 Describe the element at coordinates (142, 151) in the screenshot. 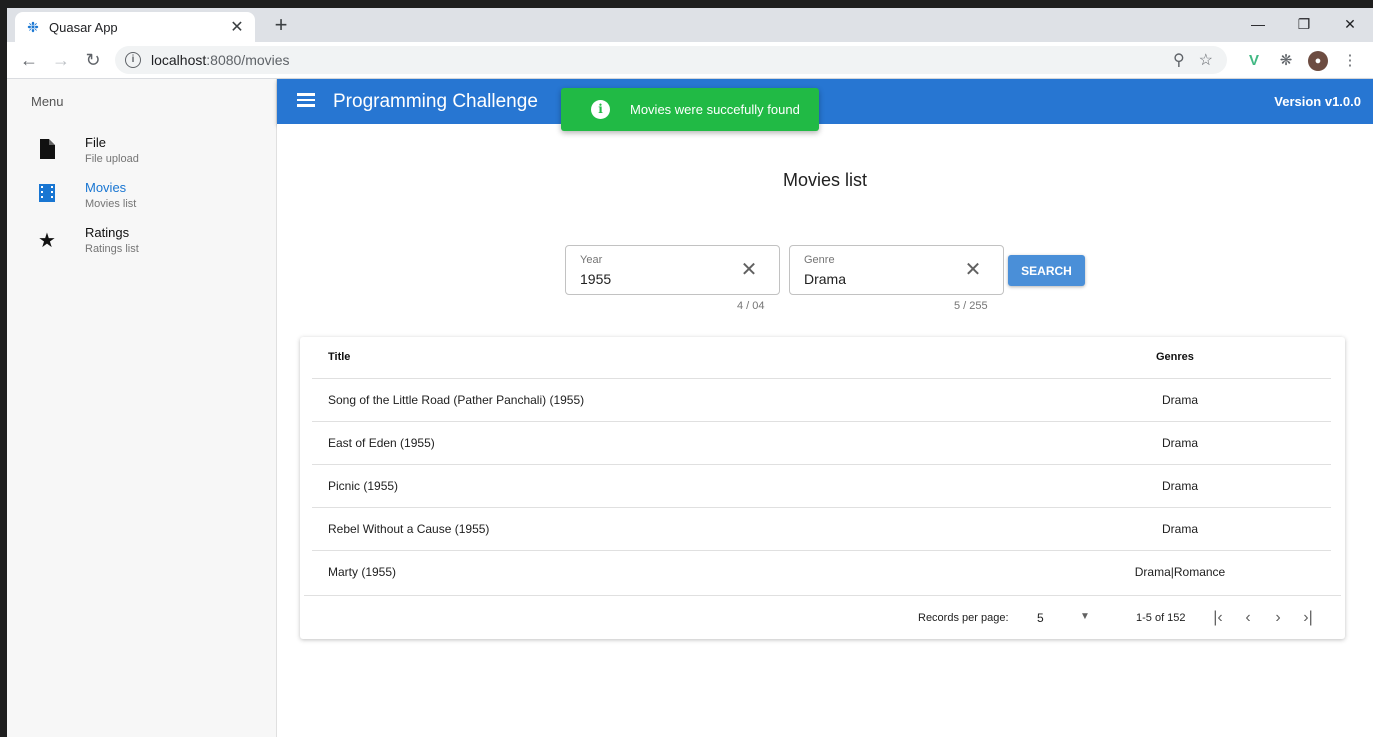

I see `nav-item-file: File File upload` at that location.